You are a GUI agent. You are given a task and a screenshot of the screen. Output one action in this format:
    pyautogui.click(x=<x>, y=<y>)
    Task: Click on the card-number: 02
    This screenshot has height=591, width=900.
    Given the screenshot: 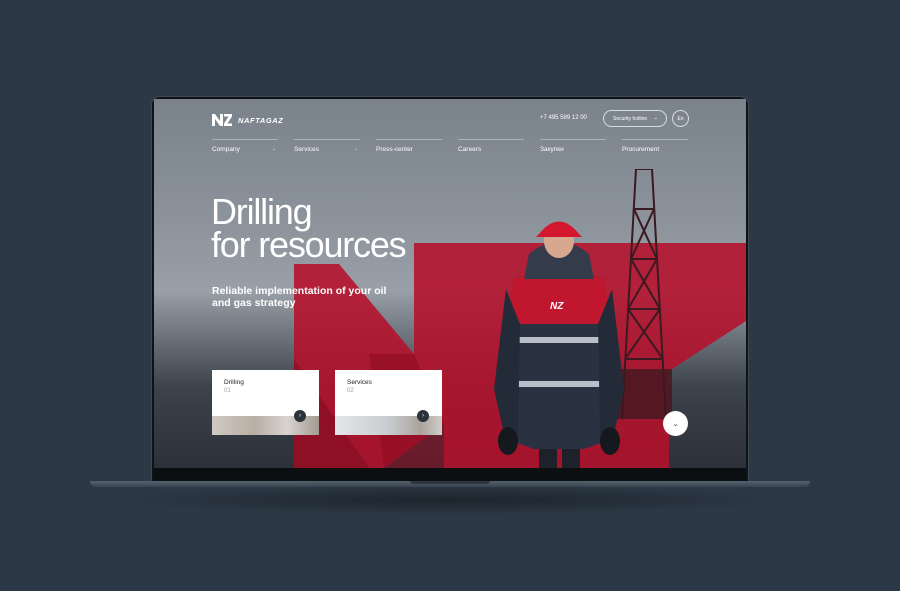 What is the action you would take?
    pyautogui.click(x=350, y=391)
    